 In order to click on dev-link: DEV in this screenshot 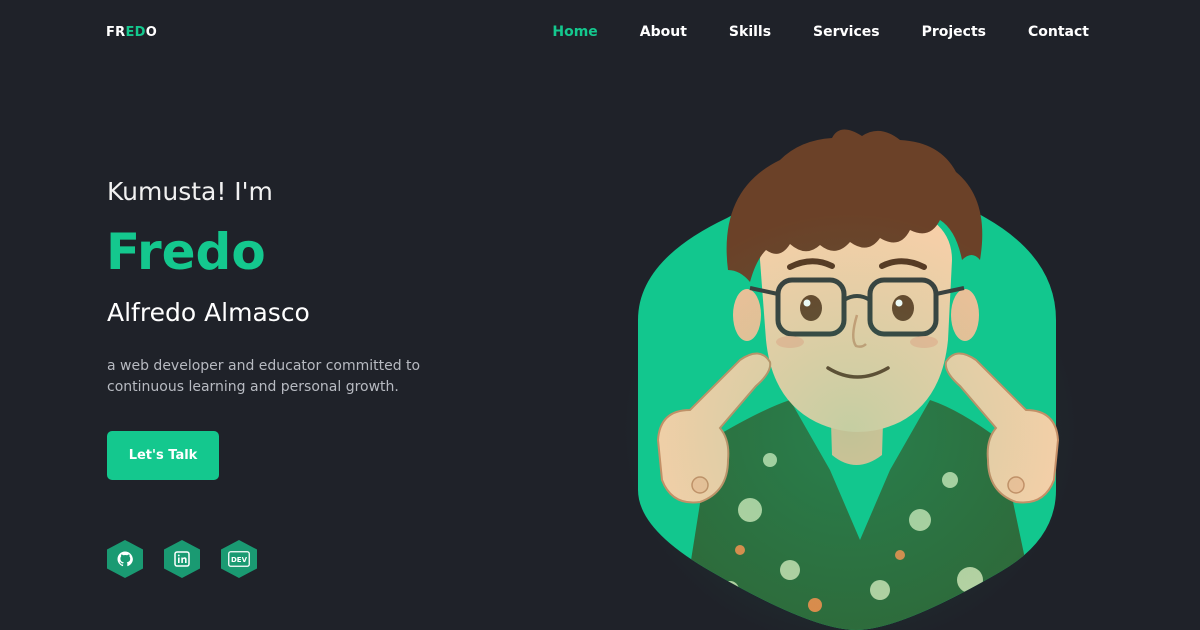, I will do `click(239, 559)`.